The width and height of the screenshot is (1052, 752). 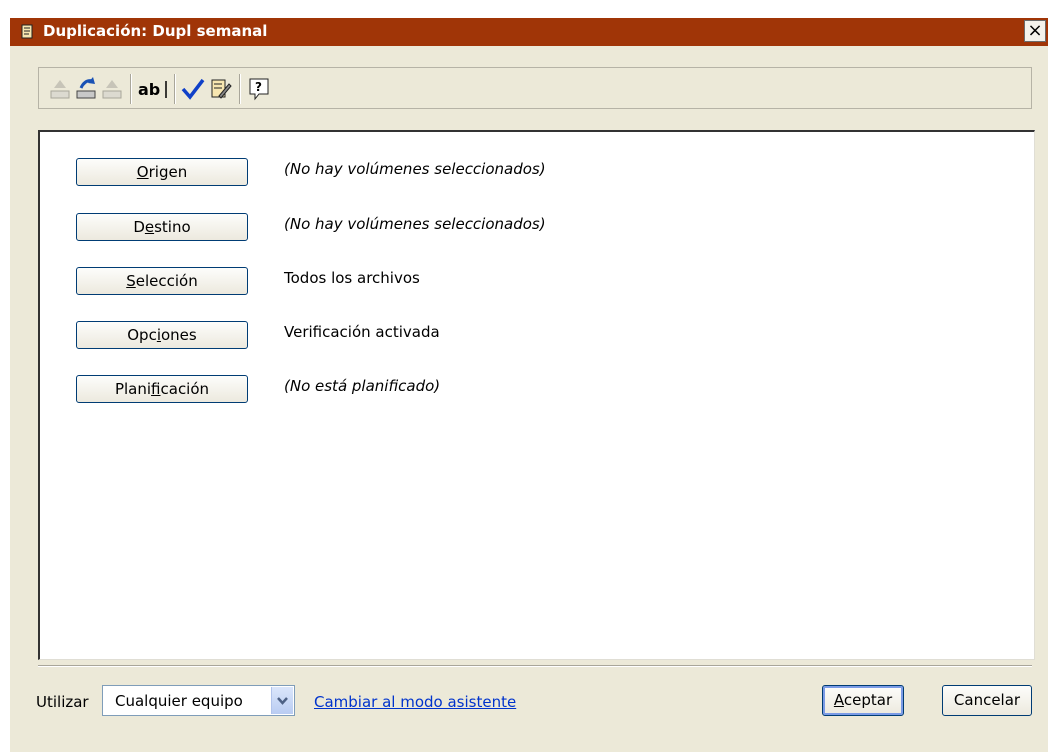 I want to click on schedule-button: Planificación, so click(x=162, y=389).